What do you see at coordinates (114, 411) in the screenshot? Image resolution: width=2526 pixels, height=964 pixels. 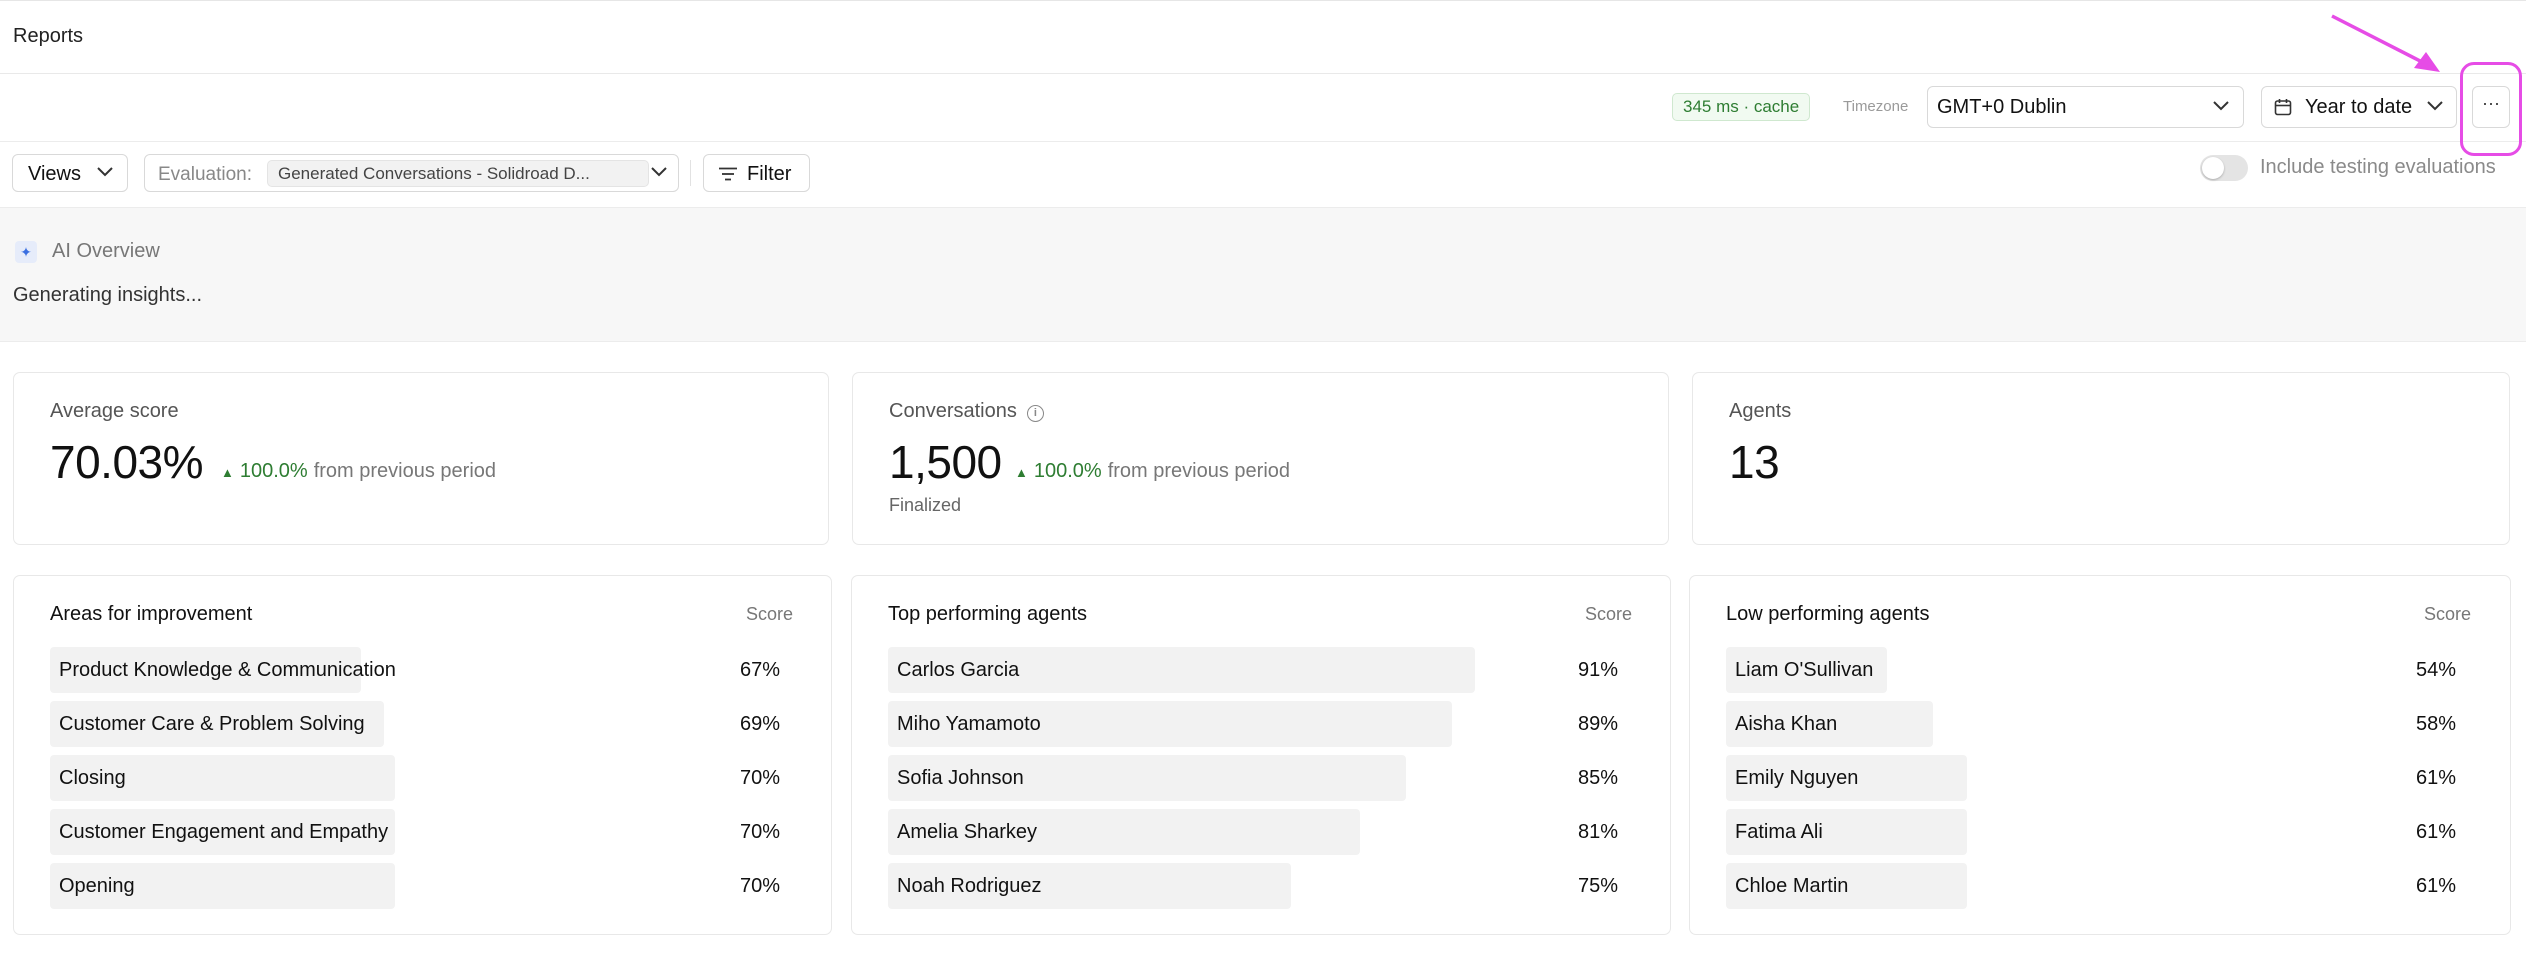 I see `kpi-title: Average score` at bounding box center [114, 411].